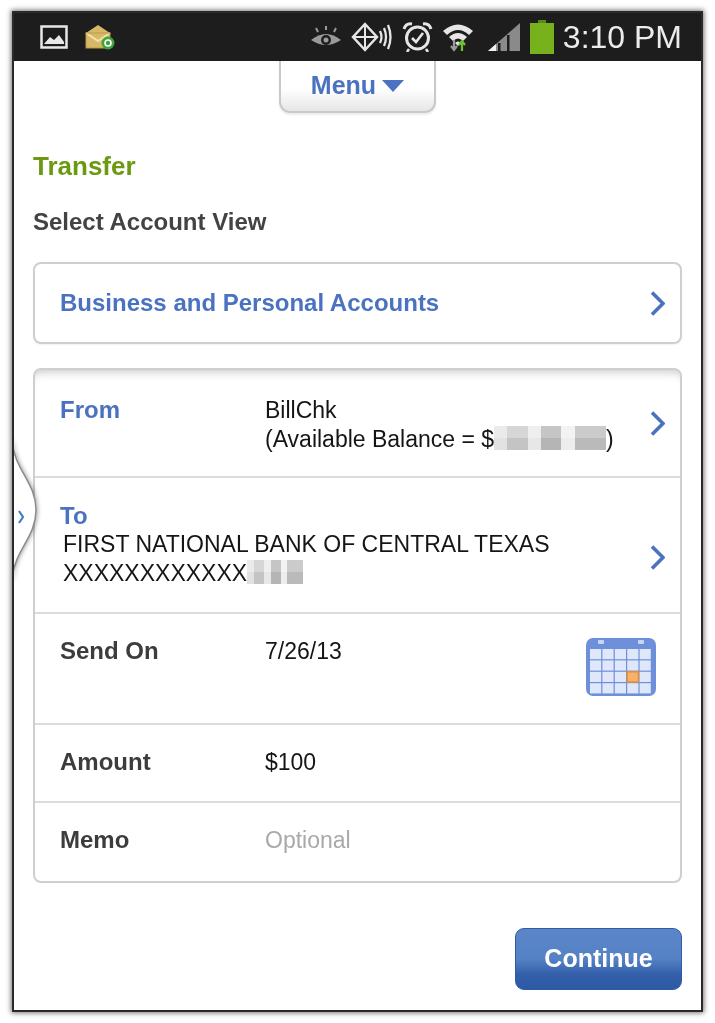 This screenshot has height=1023, width=715. What do you see at coordinates (100, 37) in the screenshot?
I see `envelope-icon` at bounding box center [100, 37].